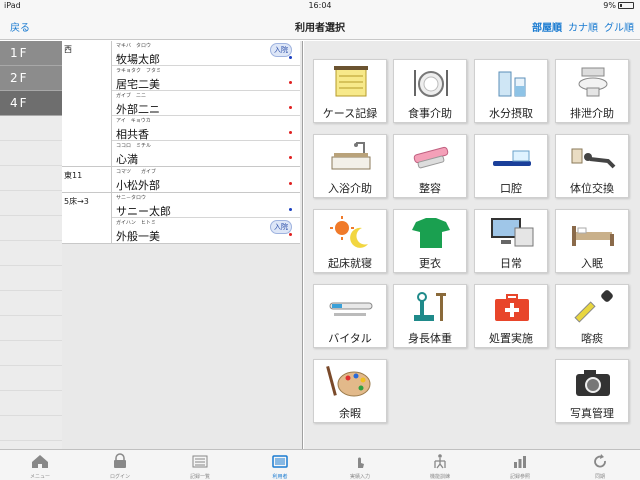 The width and height of the screenshot is (640, 480). Describe the element at coordinates (520, 465) in the screenshot. I see `tab-bar-chart: 記録参照` at that location.